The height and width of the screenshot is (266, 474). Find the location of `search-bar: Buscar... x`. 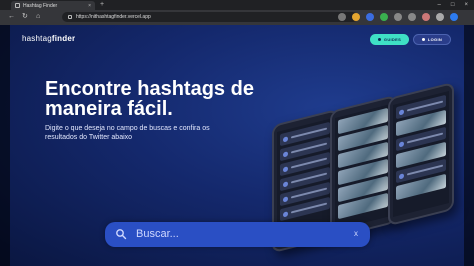

search-bar: Buscar... x is located at coordinates (237, 234).